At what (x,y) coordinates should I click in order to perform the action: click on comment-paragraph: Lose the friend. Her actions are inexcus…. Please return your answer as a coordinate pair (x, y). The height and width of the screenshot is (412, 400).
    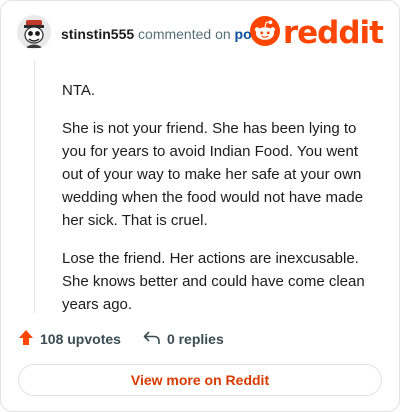
    Looking at the image, I should click on (213, 281).